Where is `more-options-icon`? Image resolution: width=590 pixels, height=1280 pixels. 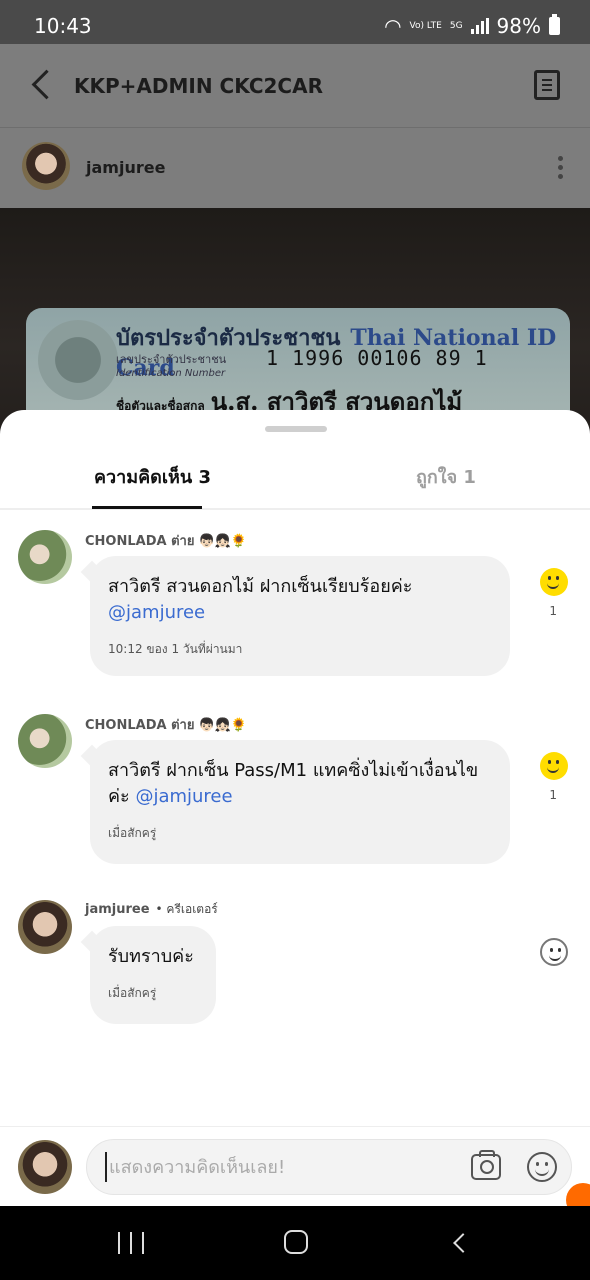 more-options-icon is located at coordinates (561, 168).